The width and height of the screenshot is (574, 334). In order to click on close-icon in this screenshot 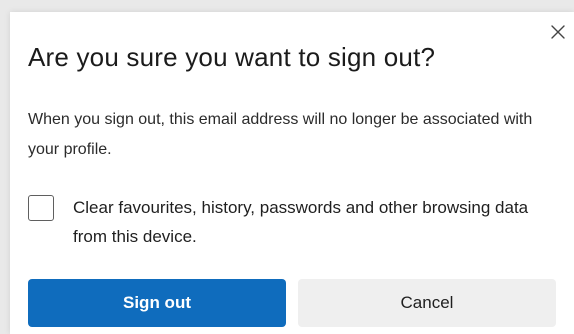, I will do `click(558, 32)`.